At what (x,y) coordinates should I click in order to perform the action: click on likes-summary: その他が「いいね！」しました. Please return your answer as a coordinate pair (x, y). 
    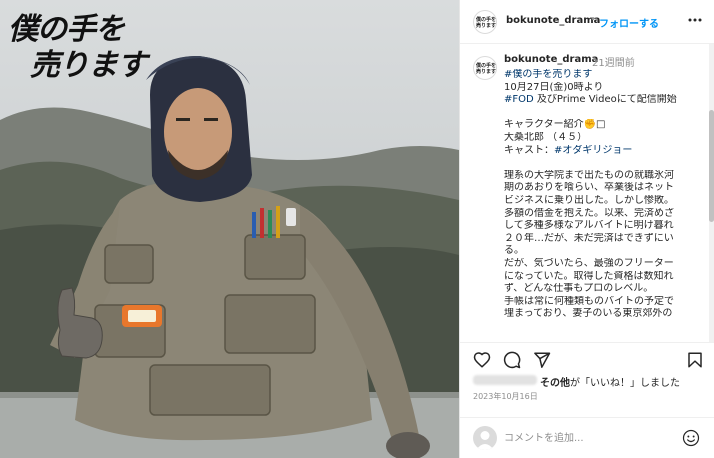
    Looking at the image, I should click on (587, 381).